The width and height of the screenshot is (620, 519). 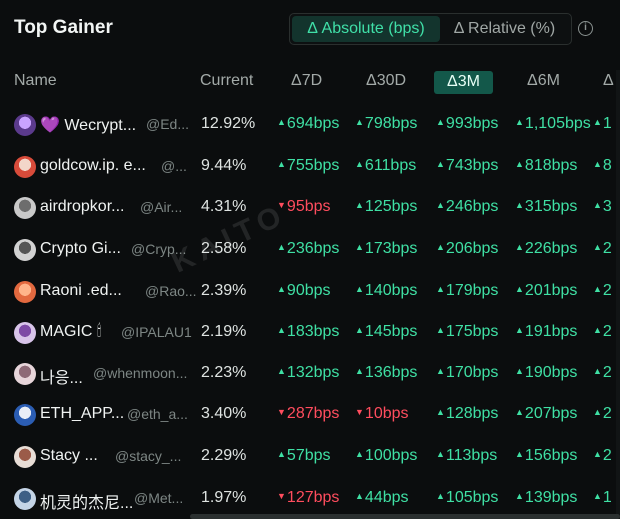 I want to click on delta-cell-d30: ▼10bps, so click(x=382, y=414).